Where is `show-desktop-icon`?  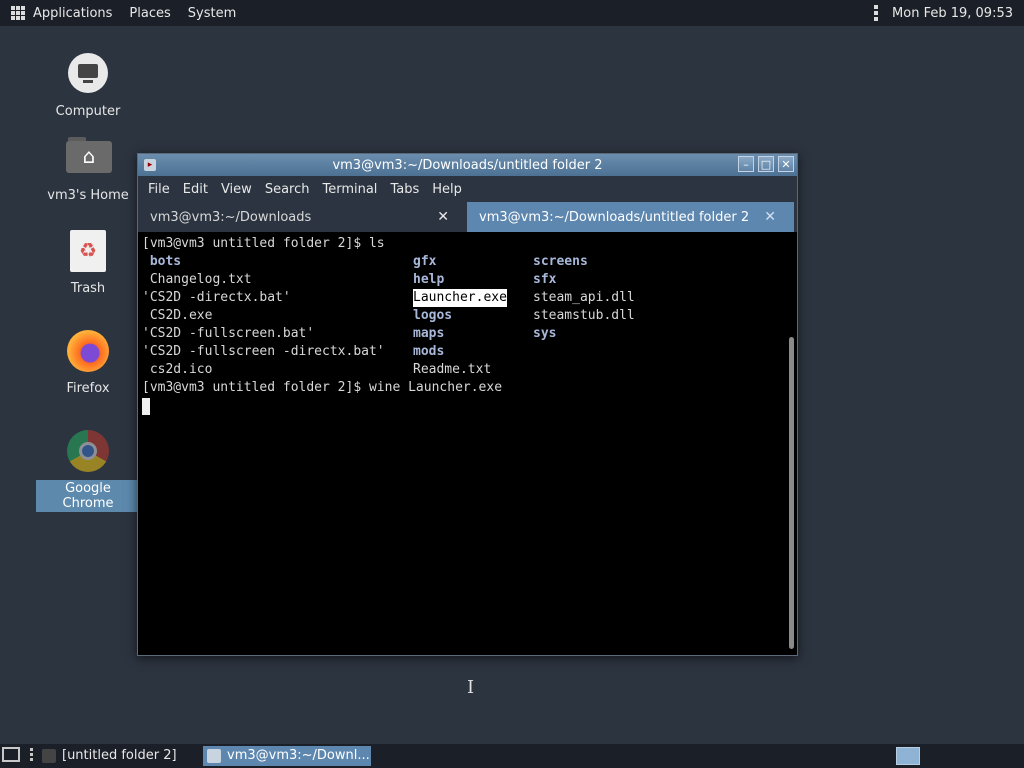
show-desktop-icon is located at coordinates (11, 754).